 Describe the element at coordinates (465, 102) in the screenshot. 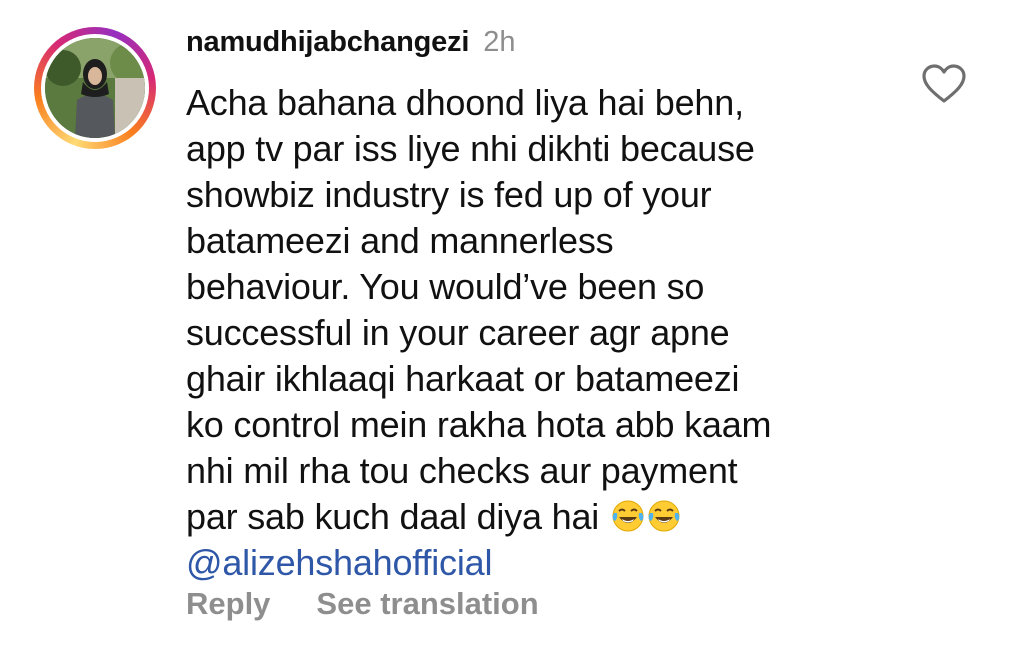

I see `comment-line: Acha bahana dhoond liya hai behn,` at that location.